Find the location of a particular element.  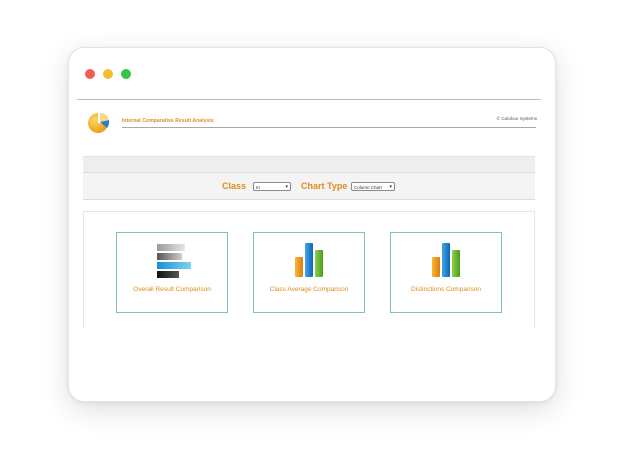

bar-chart-horizontal-icon is located at coordinates (174, 261).